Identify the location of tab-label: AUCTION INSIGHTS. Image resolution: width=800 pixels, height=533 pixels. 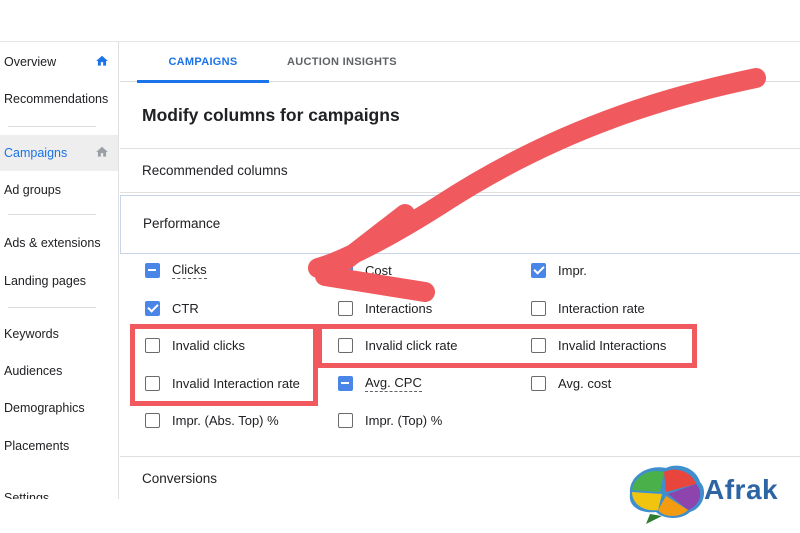
(342, 62).